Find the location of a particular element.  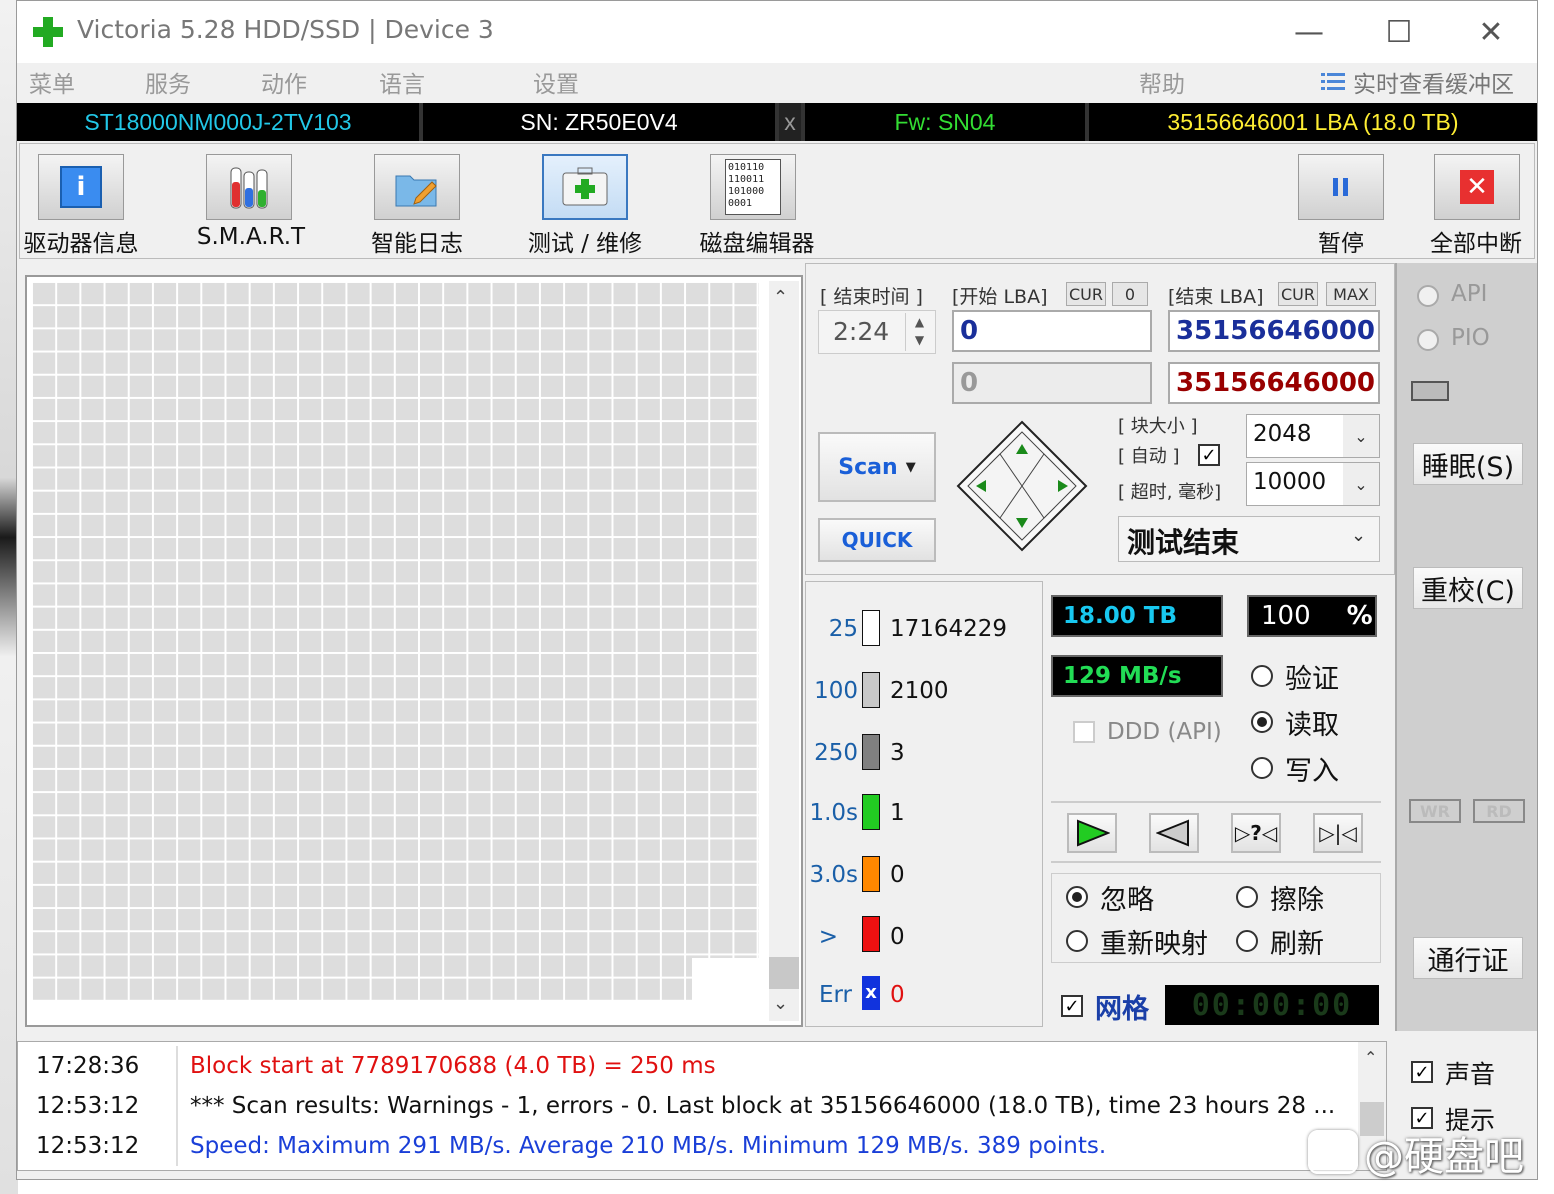

scroll-down-icon: ⌄ is located at coordinates (780, 1003).